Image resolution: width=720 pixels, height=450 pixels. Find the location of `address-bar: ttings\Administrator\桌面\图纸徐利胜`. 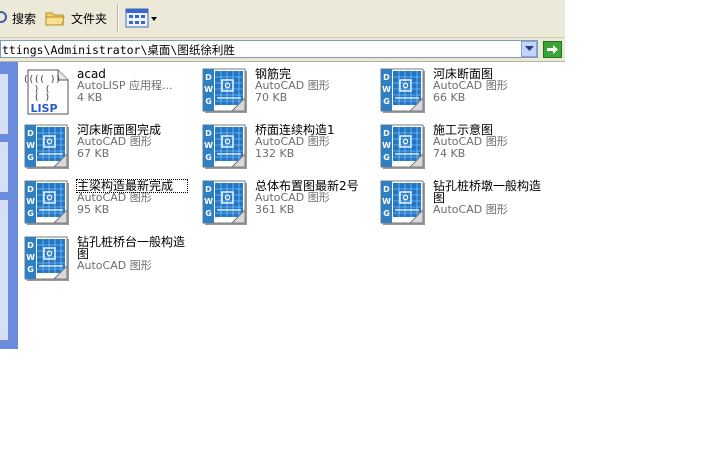

address-bar: ttings\Administrator\桌面\图纸徐利胜 is located at coordinates (282, 50).